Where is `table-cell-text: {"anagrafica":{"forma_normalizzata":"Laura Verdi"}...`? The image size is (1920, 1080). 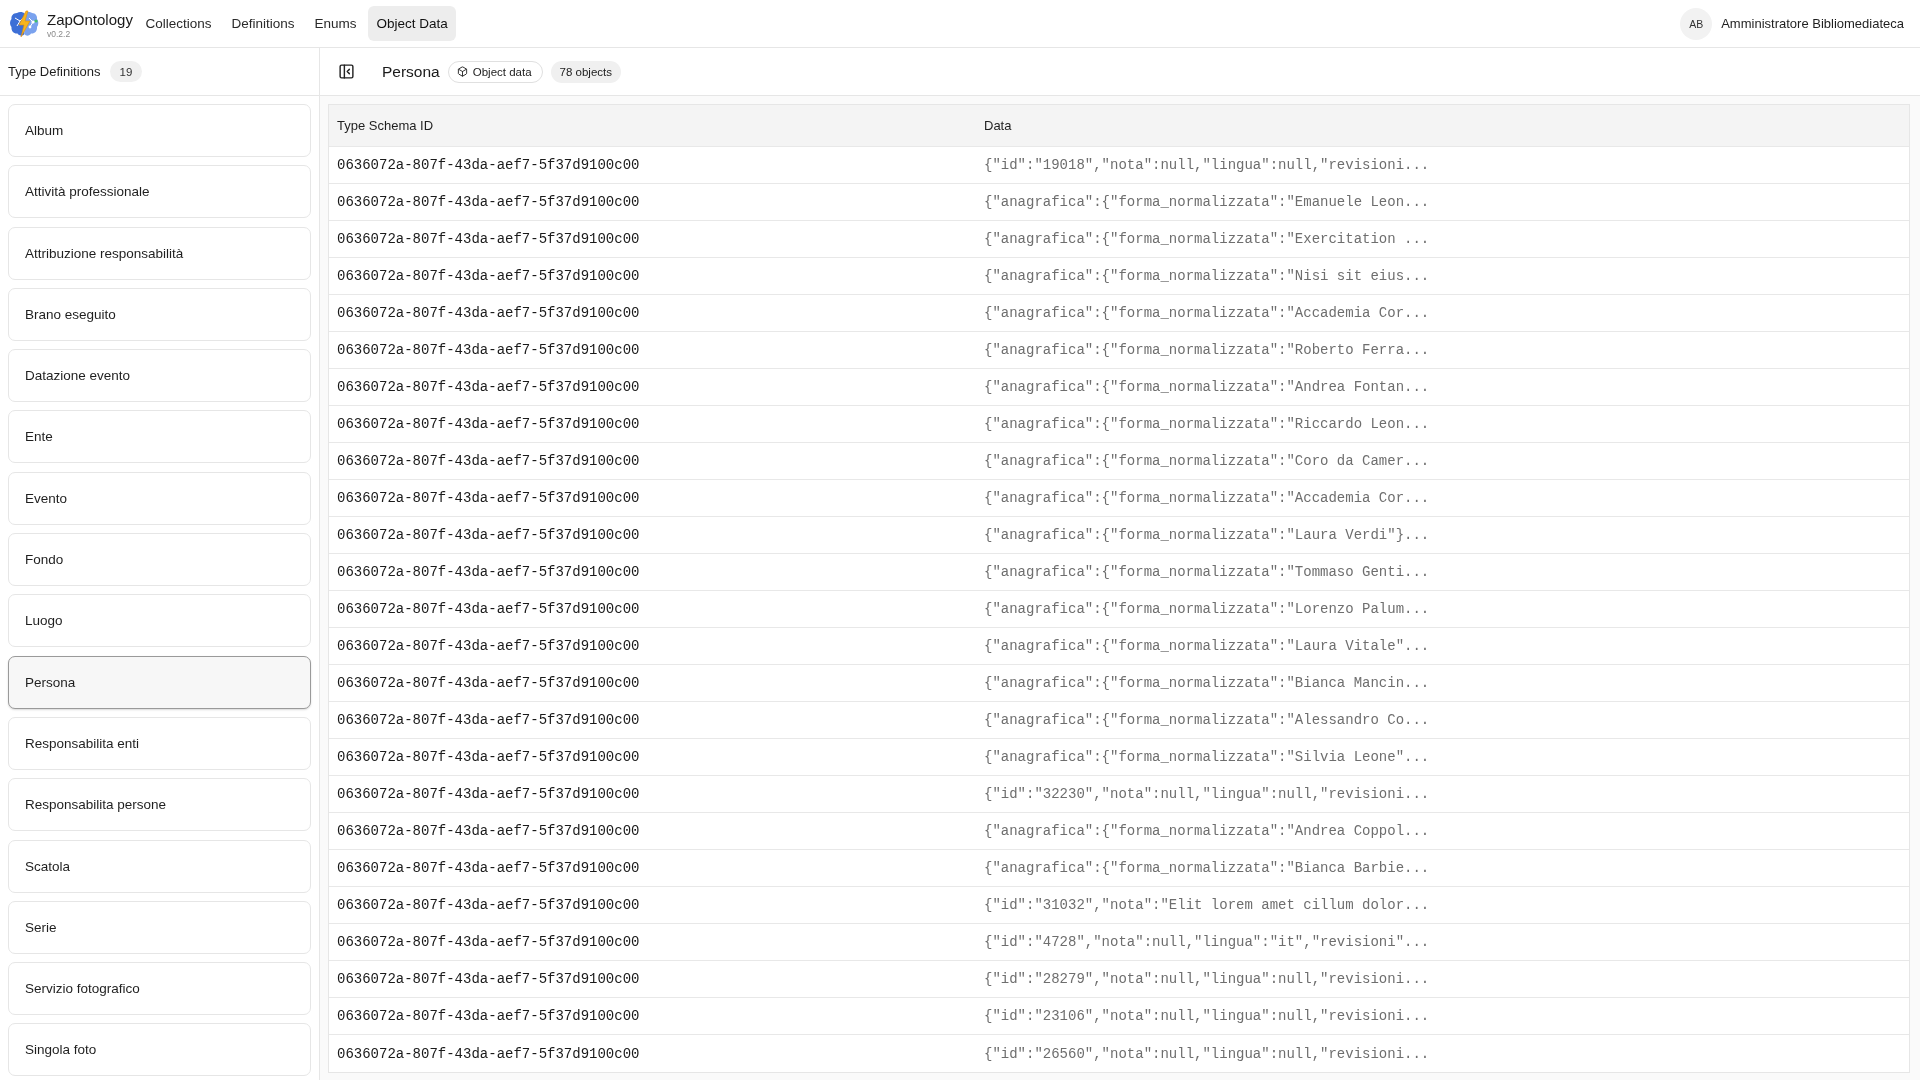 table-cell-text: {"anagrafica":{"forma_normalizzata":"Laura Verdi"}... is located at coordinates (1207, 535).